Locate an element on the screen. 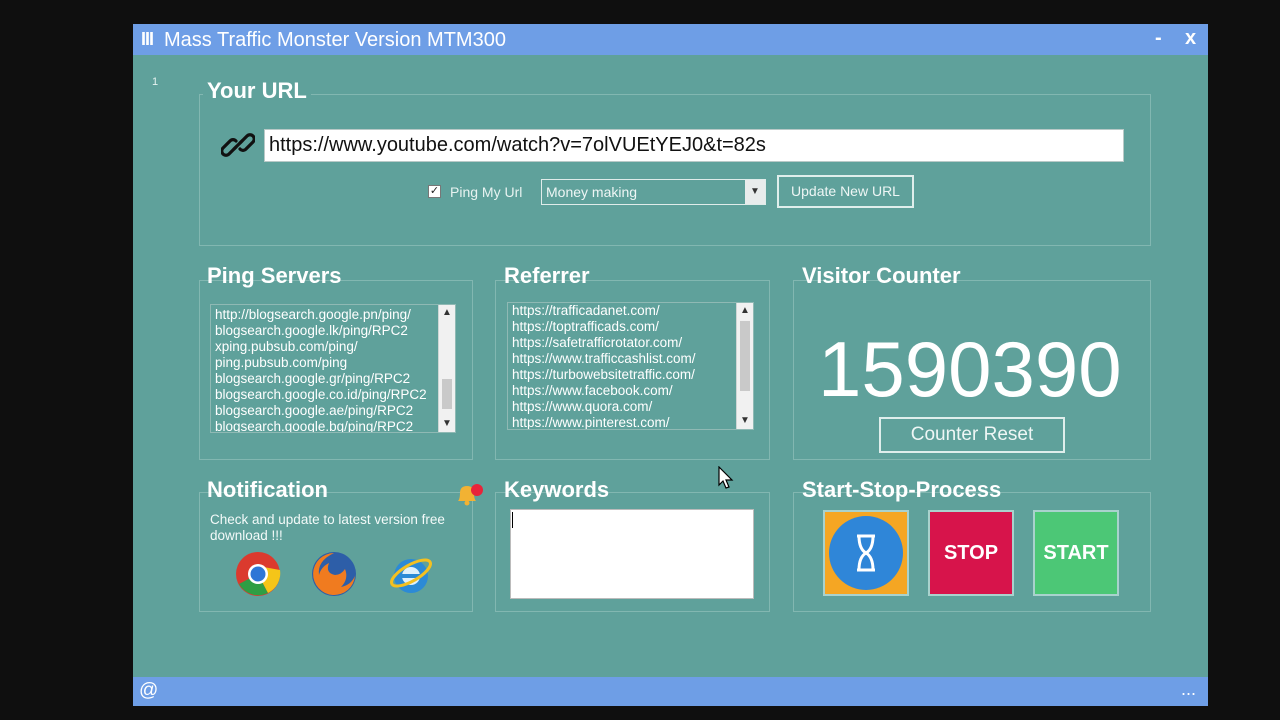  start-button: START is located at coordinates (1076, 553).